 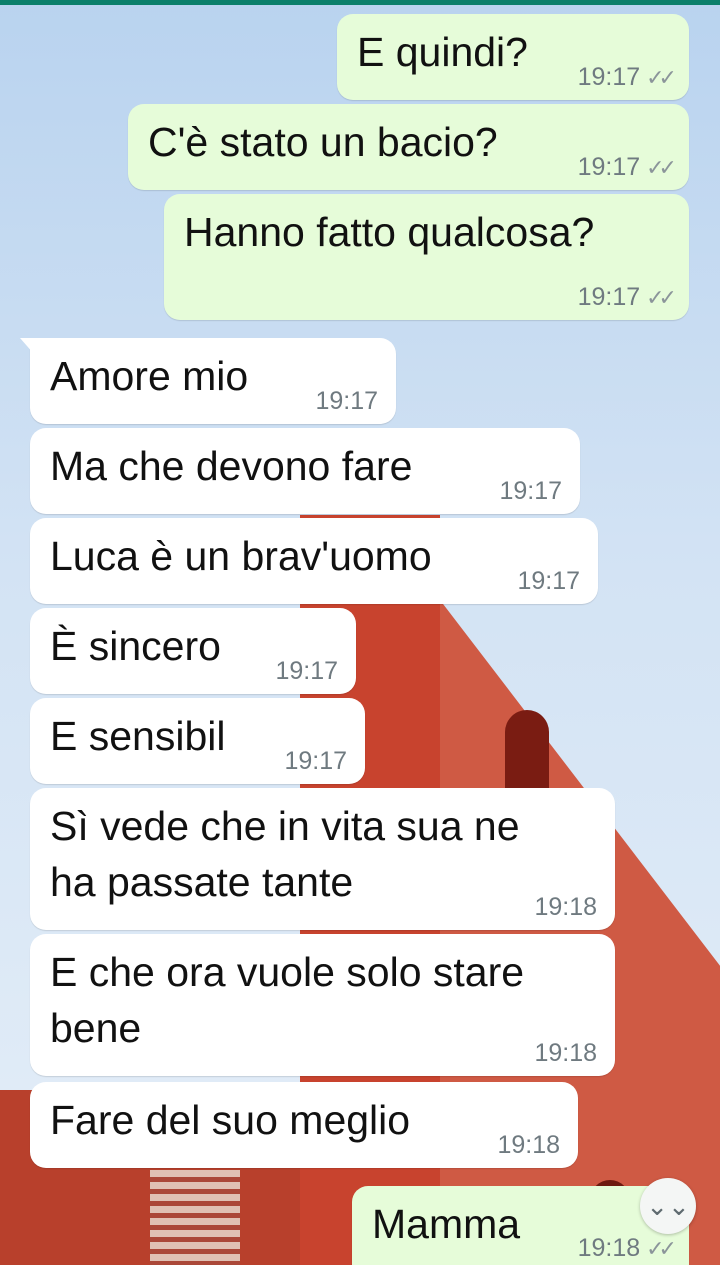 I want to click on message-bubble-outgoing: Mamma 19:18 ✓✓, so click(x=520, y=1225).